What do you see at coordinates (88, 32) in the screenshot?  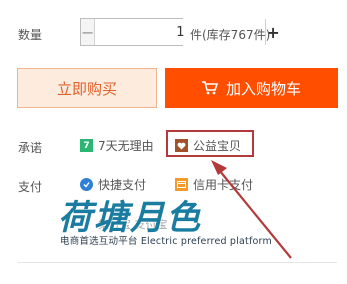 I see `decrease-quantity-button: −` at bounding box center [88, 32].